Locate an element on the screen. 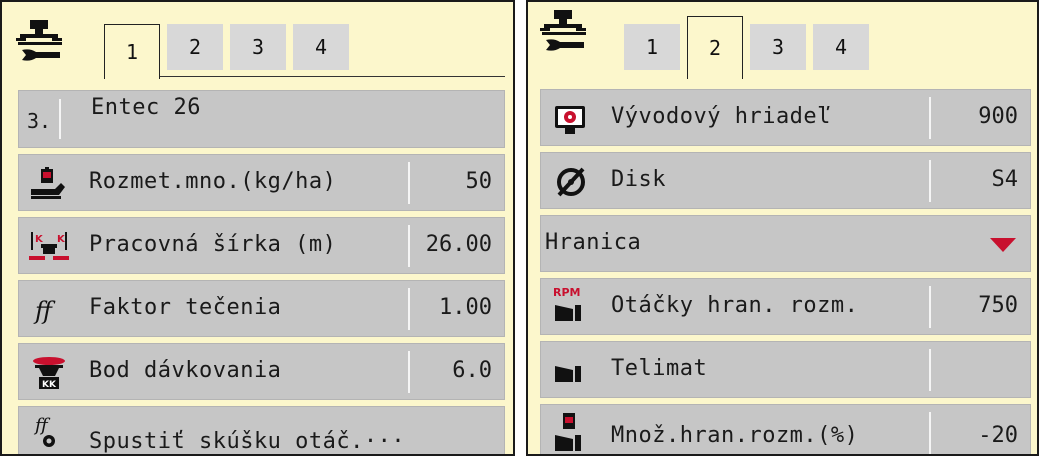 This screenshot has width=1039, height=456. disc-icon is located at coordinates (571, 182).